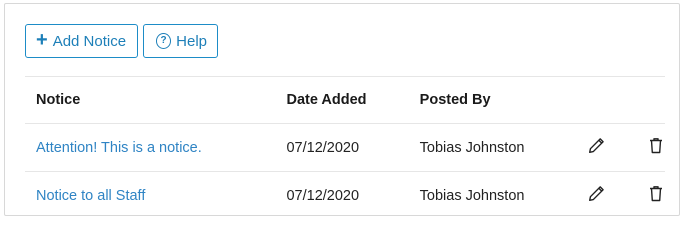 The image size is (686, 240). Describe the element at coordinates (650, 100) in the screenshot. I see `column-header-delete` at that location.